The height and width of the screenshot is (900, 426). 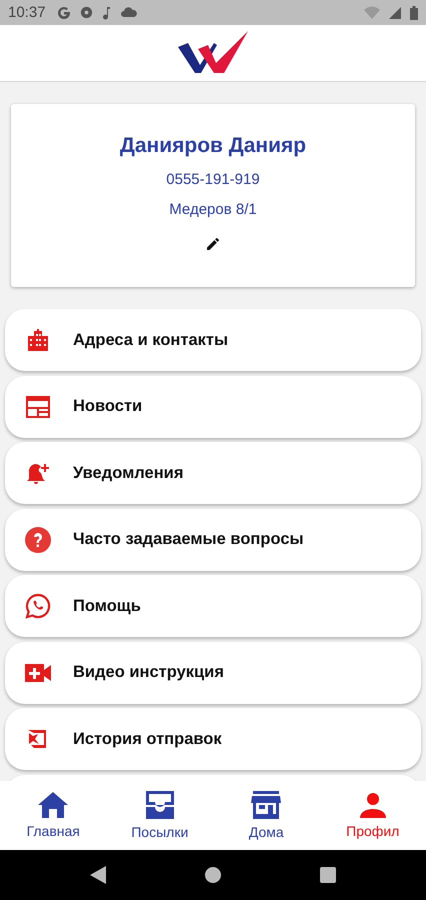 What do you see at coordinates (53, 805) in the screenshot?
I see `home-icon` at bounding box center [53, 805].